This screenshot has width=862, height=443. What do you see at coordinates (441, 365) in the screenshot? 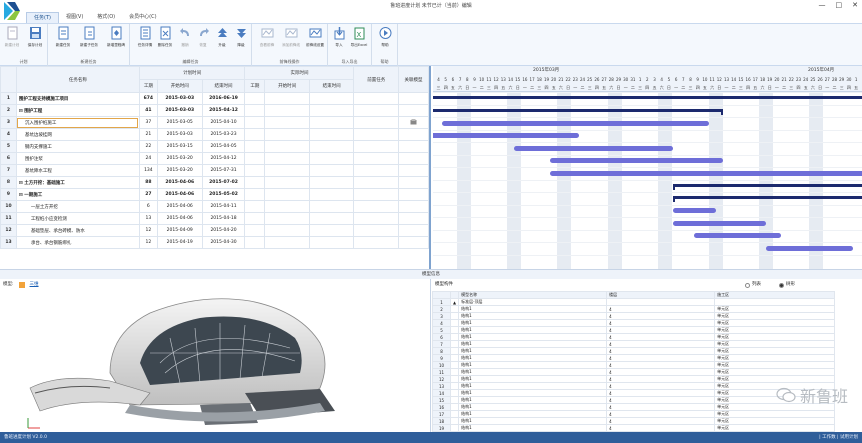
I see `row-number: 10` at bounding box center [441, 365].